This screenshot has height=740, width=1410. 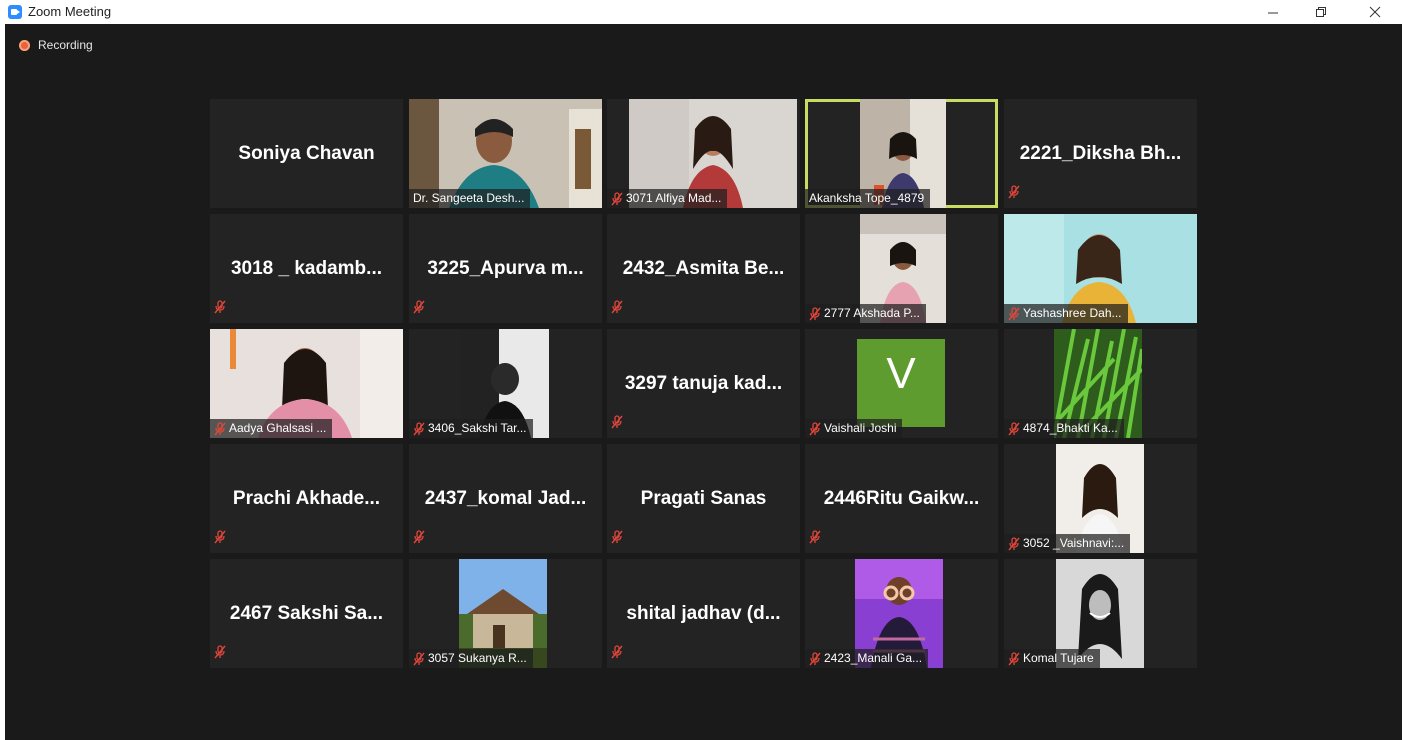 What do you see at coordinates (705, 12) in the screenshot?
I see `window-title-bar: Zoom Meeting` at bounding box center [705, 12].